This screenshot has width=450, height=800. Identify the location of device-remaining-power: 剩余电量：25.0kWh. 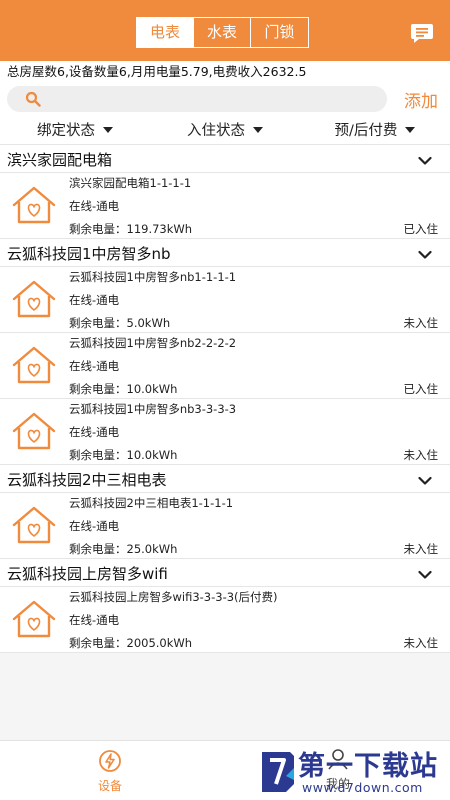
(123, 549).